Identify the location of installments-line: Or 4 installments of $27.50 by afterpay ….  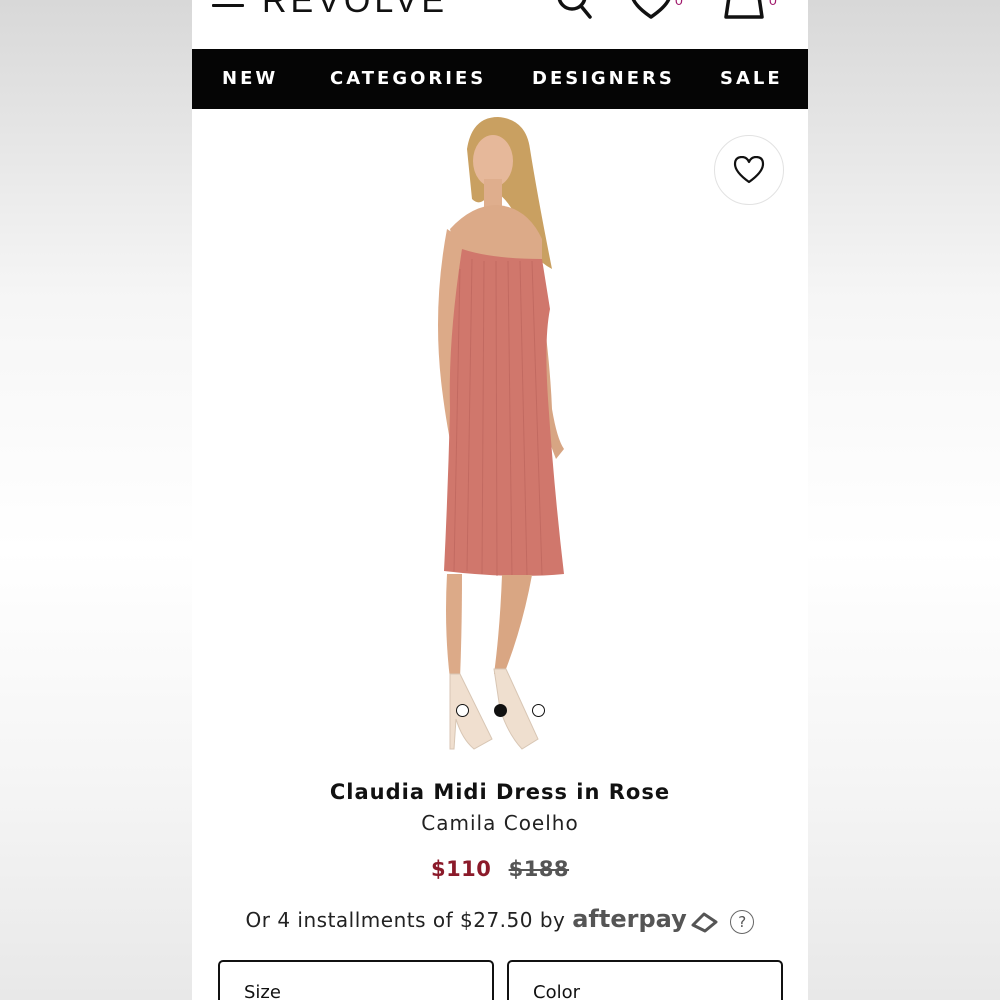
(500, 919).